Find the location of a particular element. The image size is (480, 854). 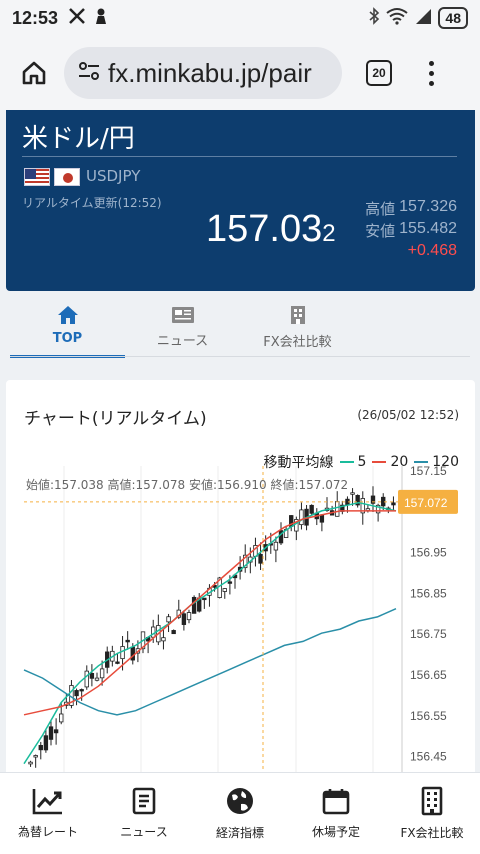

low-label: 安値 is located at coordinates (380, 231).